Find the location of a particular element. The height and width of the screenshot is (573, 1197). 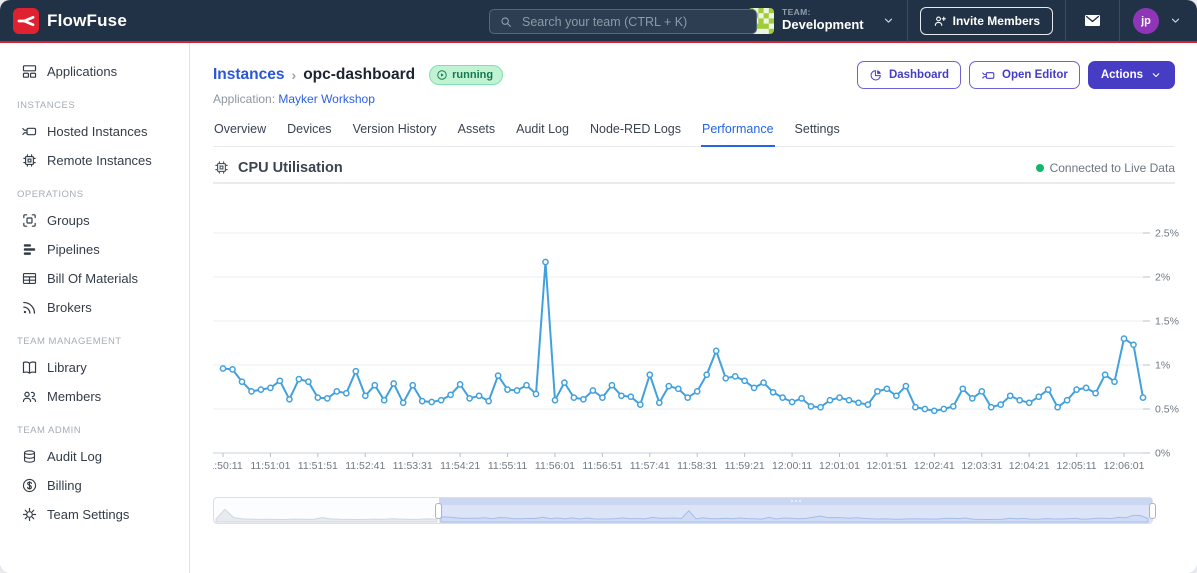

x-axis-label: 11:56:51 is located at coordinates (602, 466).